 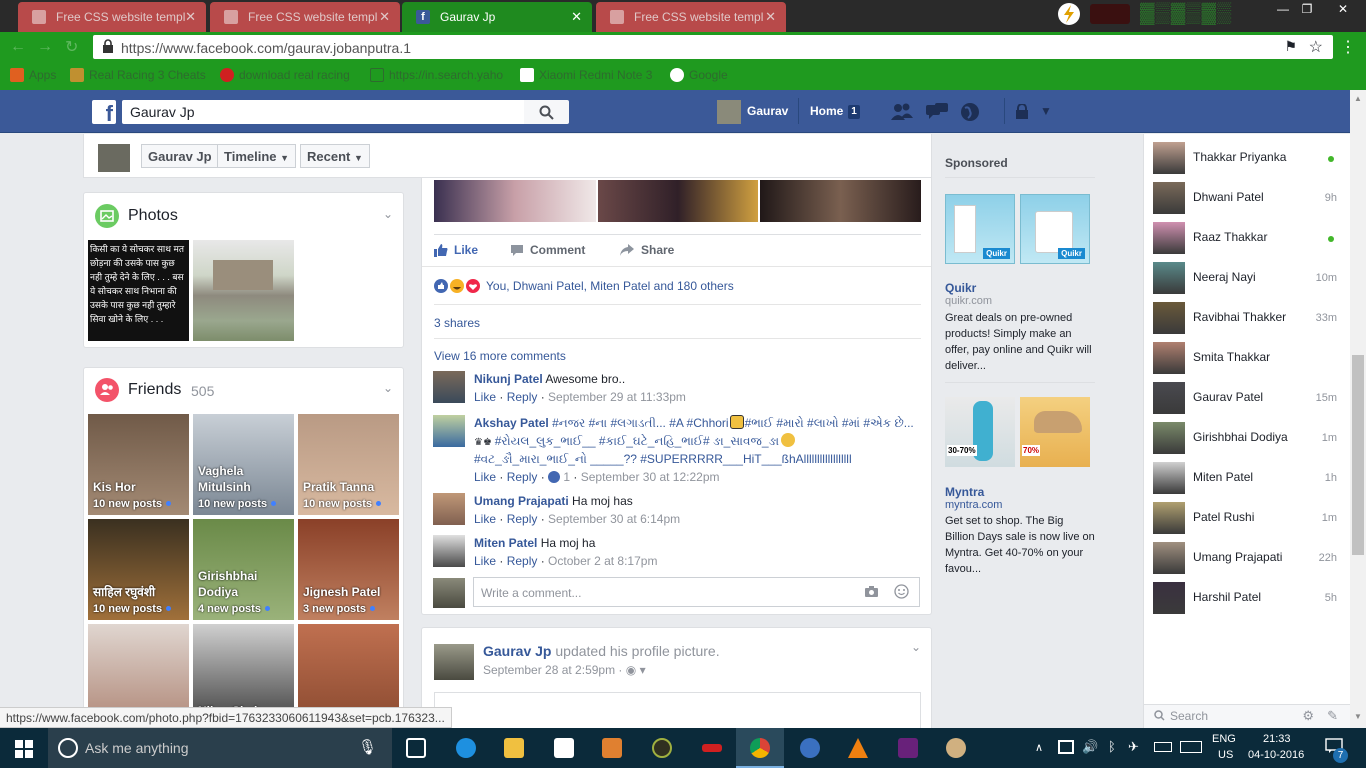 What do you see at coordinates (1247, 518) in the screenshot?
I see `chat-contact: Patel Rushi 1m` at bounding box center [1247, 518].